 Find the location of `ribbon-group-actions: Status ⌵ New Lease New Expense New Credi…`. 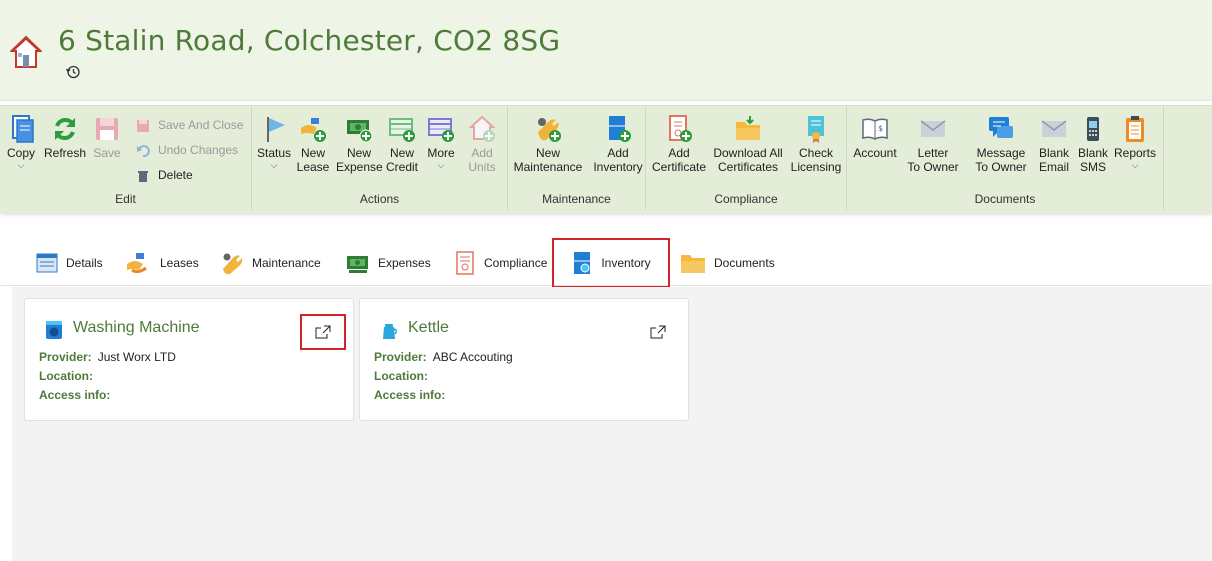

ribbon-group-actions: Status ⌵ New Lease New Expense New Credi… is located at coordinates (380, 158).